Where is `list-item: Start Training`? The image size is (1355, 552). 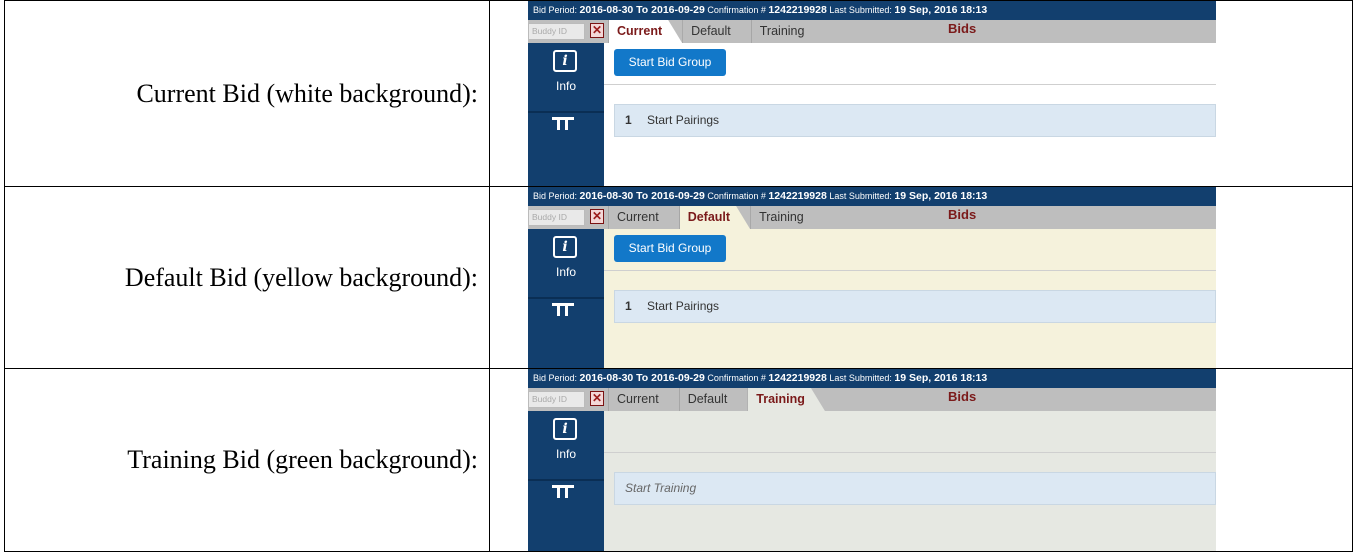 list-item: Start Training is located at coordinates (915, 488).